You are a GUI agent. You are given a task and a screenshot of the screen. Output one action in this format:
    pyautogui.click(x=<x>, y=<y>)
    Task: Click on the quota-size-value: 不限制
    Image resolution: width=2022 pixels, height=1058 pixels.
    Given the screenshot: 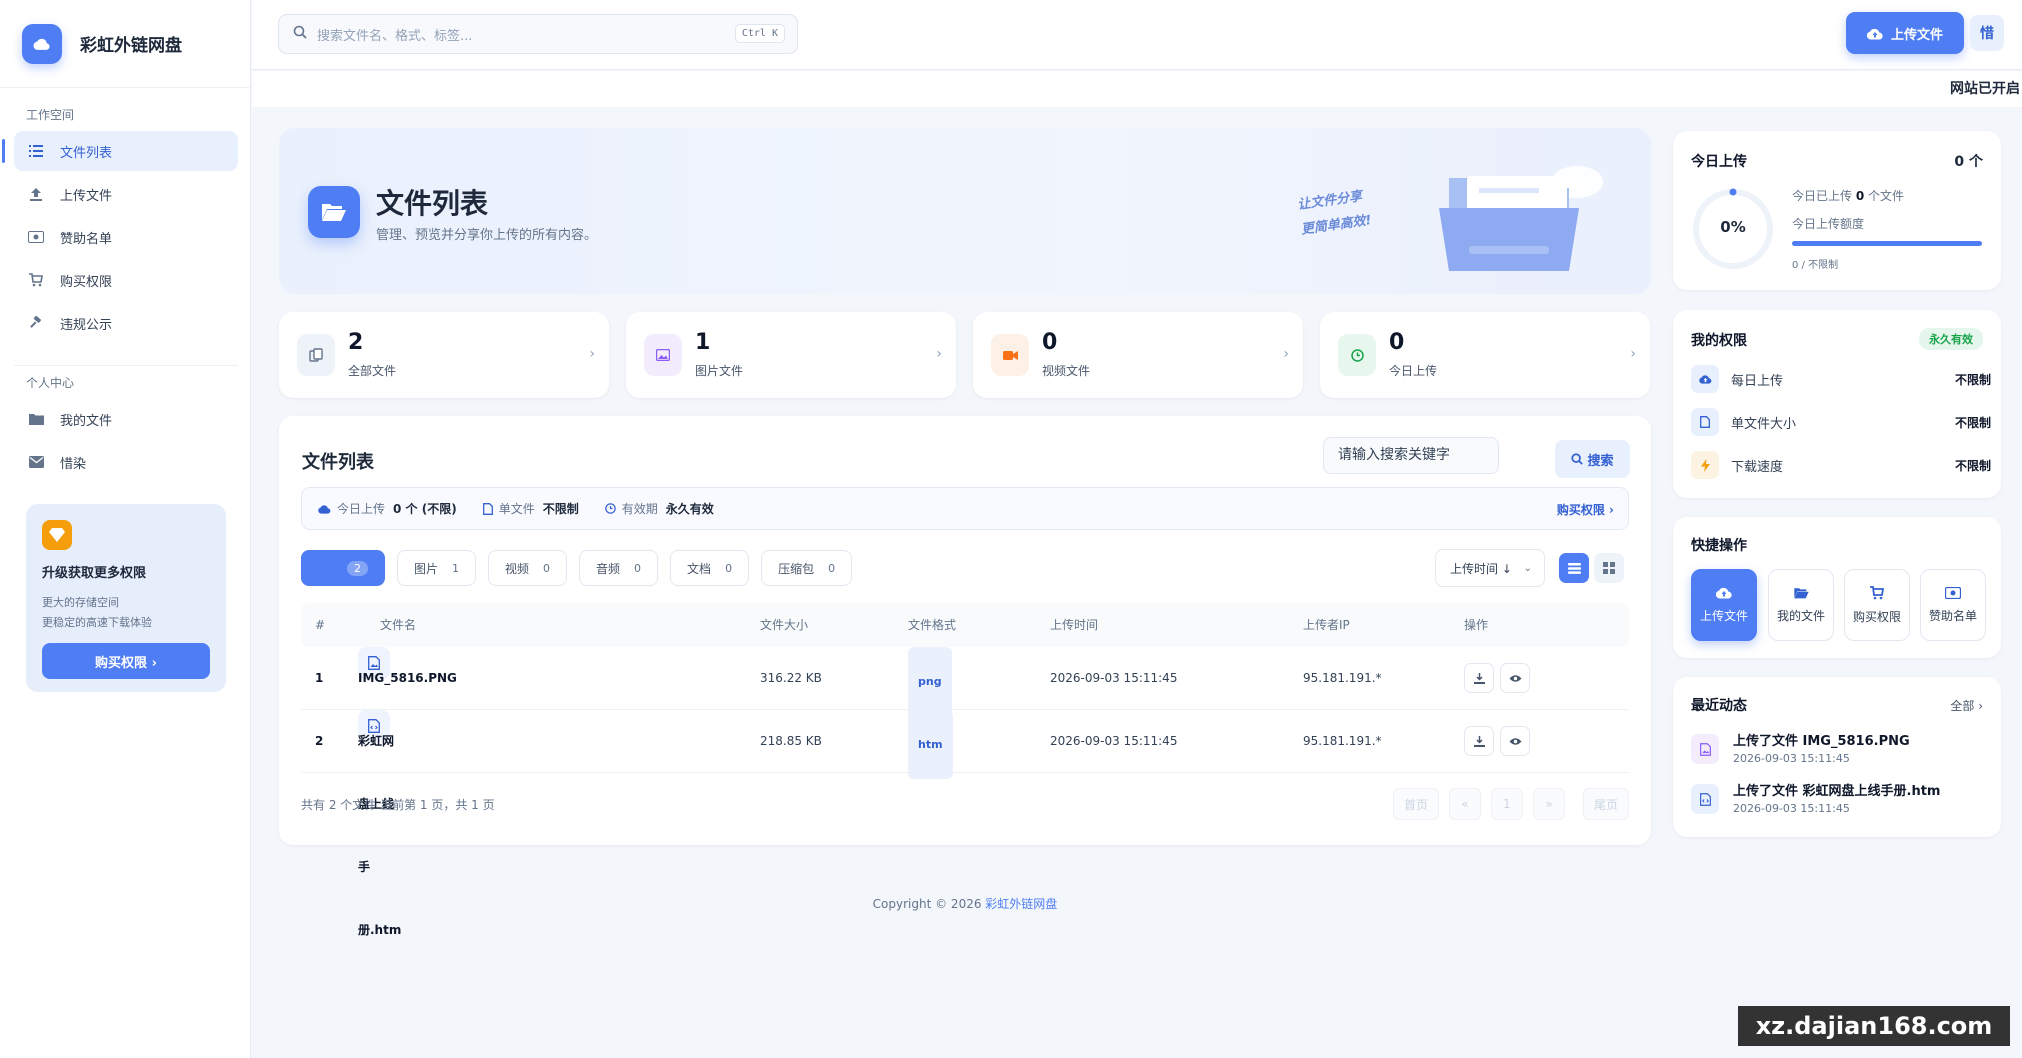 What is the action you would take?
    pyautogui.click(x=560, y=509)
    